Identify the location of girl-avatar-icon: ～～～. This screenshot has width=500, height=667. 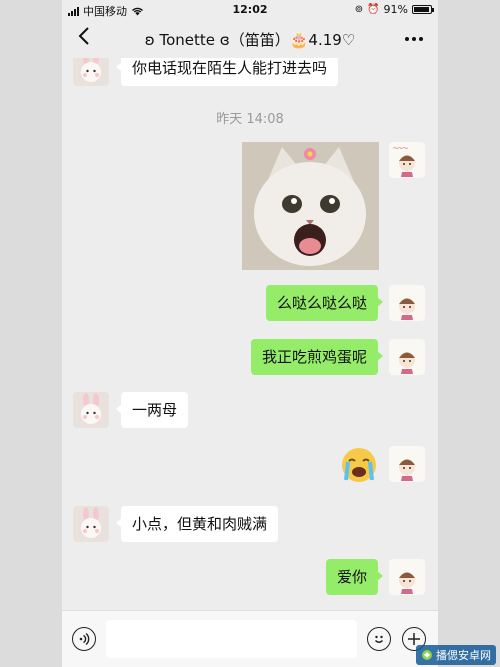
(404, 161).